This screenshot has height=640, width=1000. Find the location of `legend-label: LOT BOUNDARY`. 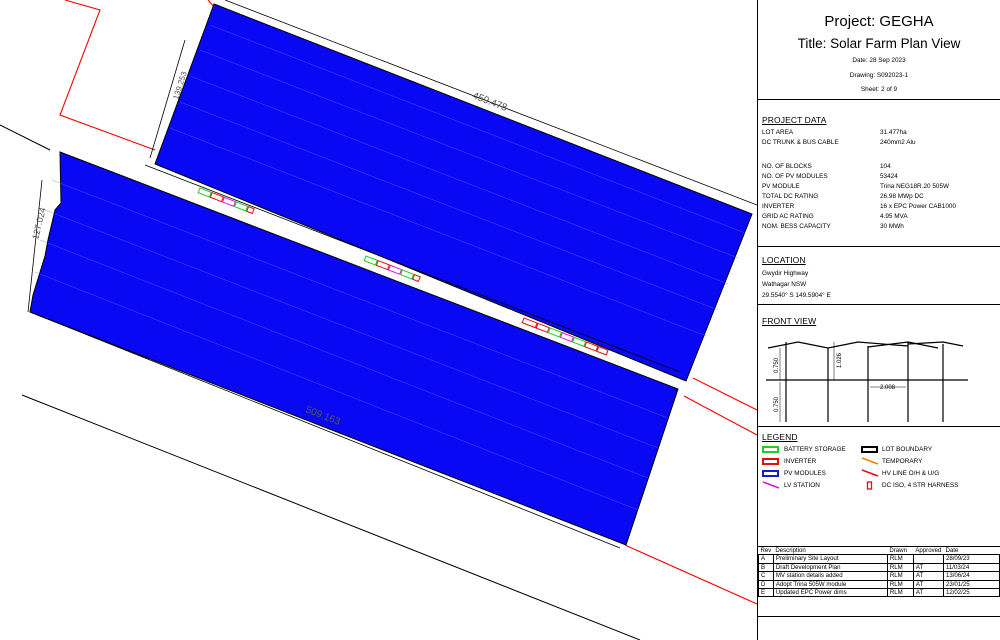

legend-label: LOT BOUNDARY is located at coordinates (907, 449).